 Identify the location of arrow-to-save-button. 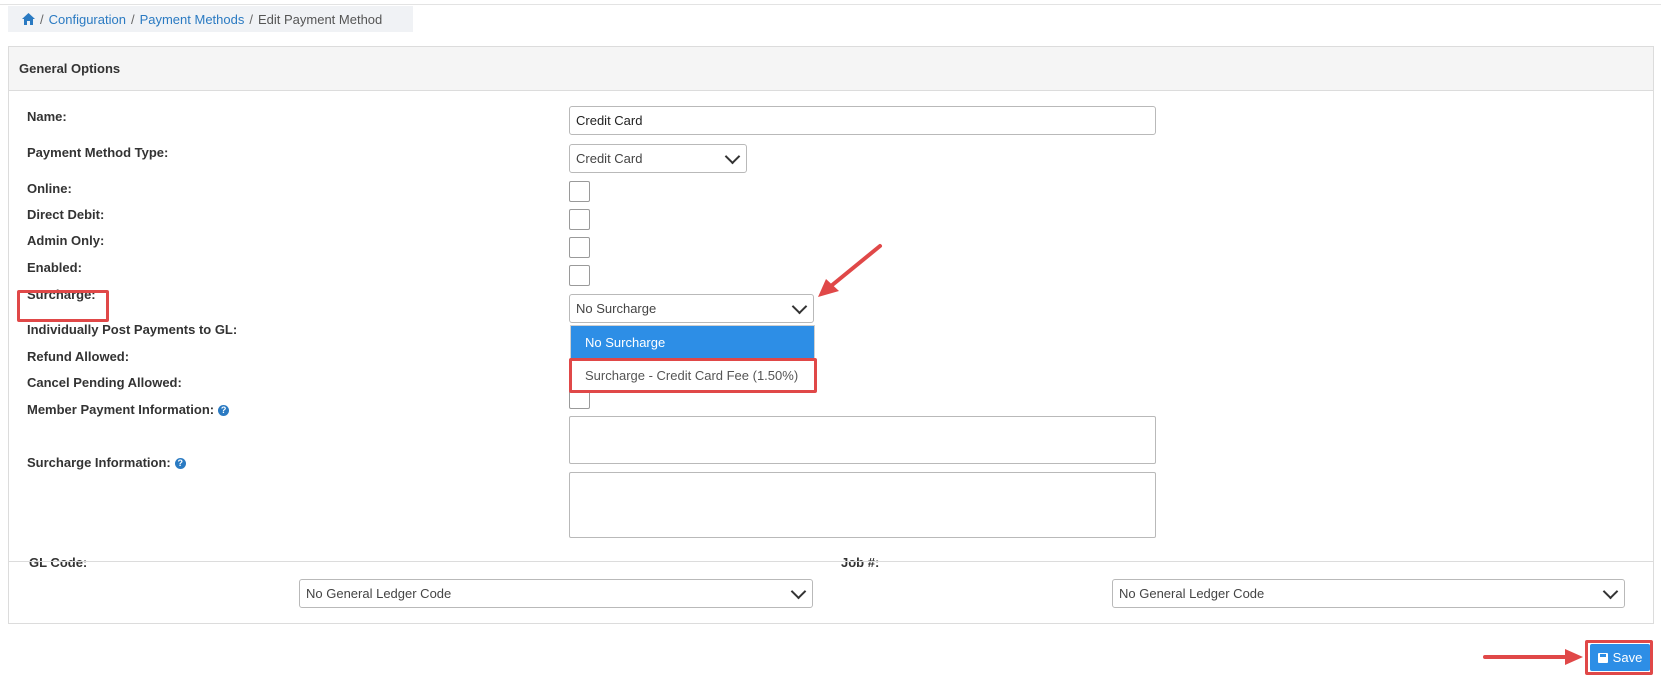
(1533, 657).